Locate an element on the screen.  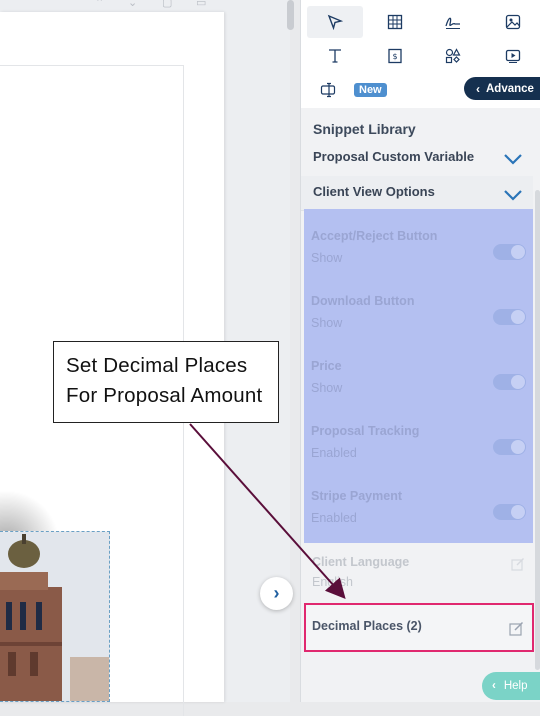
option-name: Download Button is located at coordinates (363, 301).